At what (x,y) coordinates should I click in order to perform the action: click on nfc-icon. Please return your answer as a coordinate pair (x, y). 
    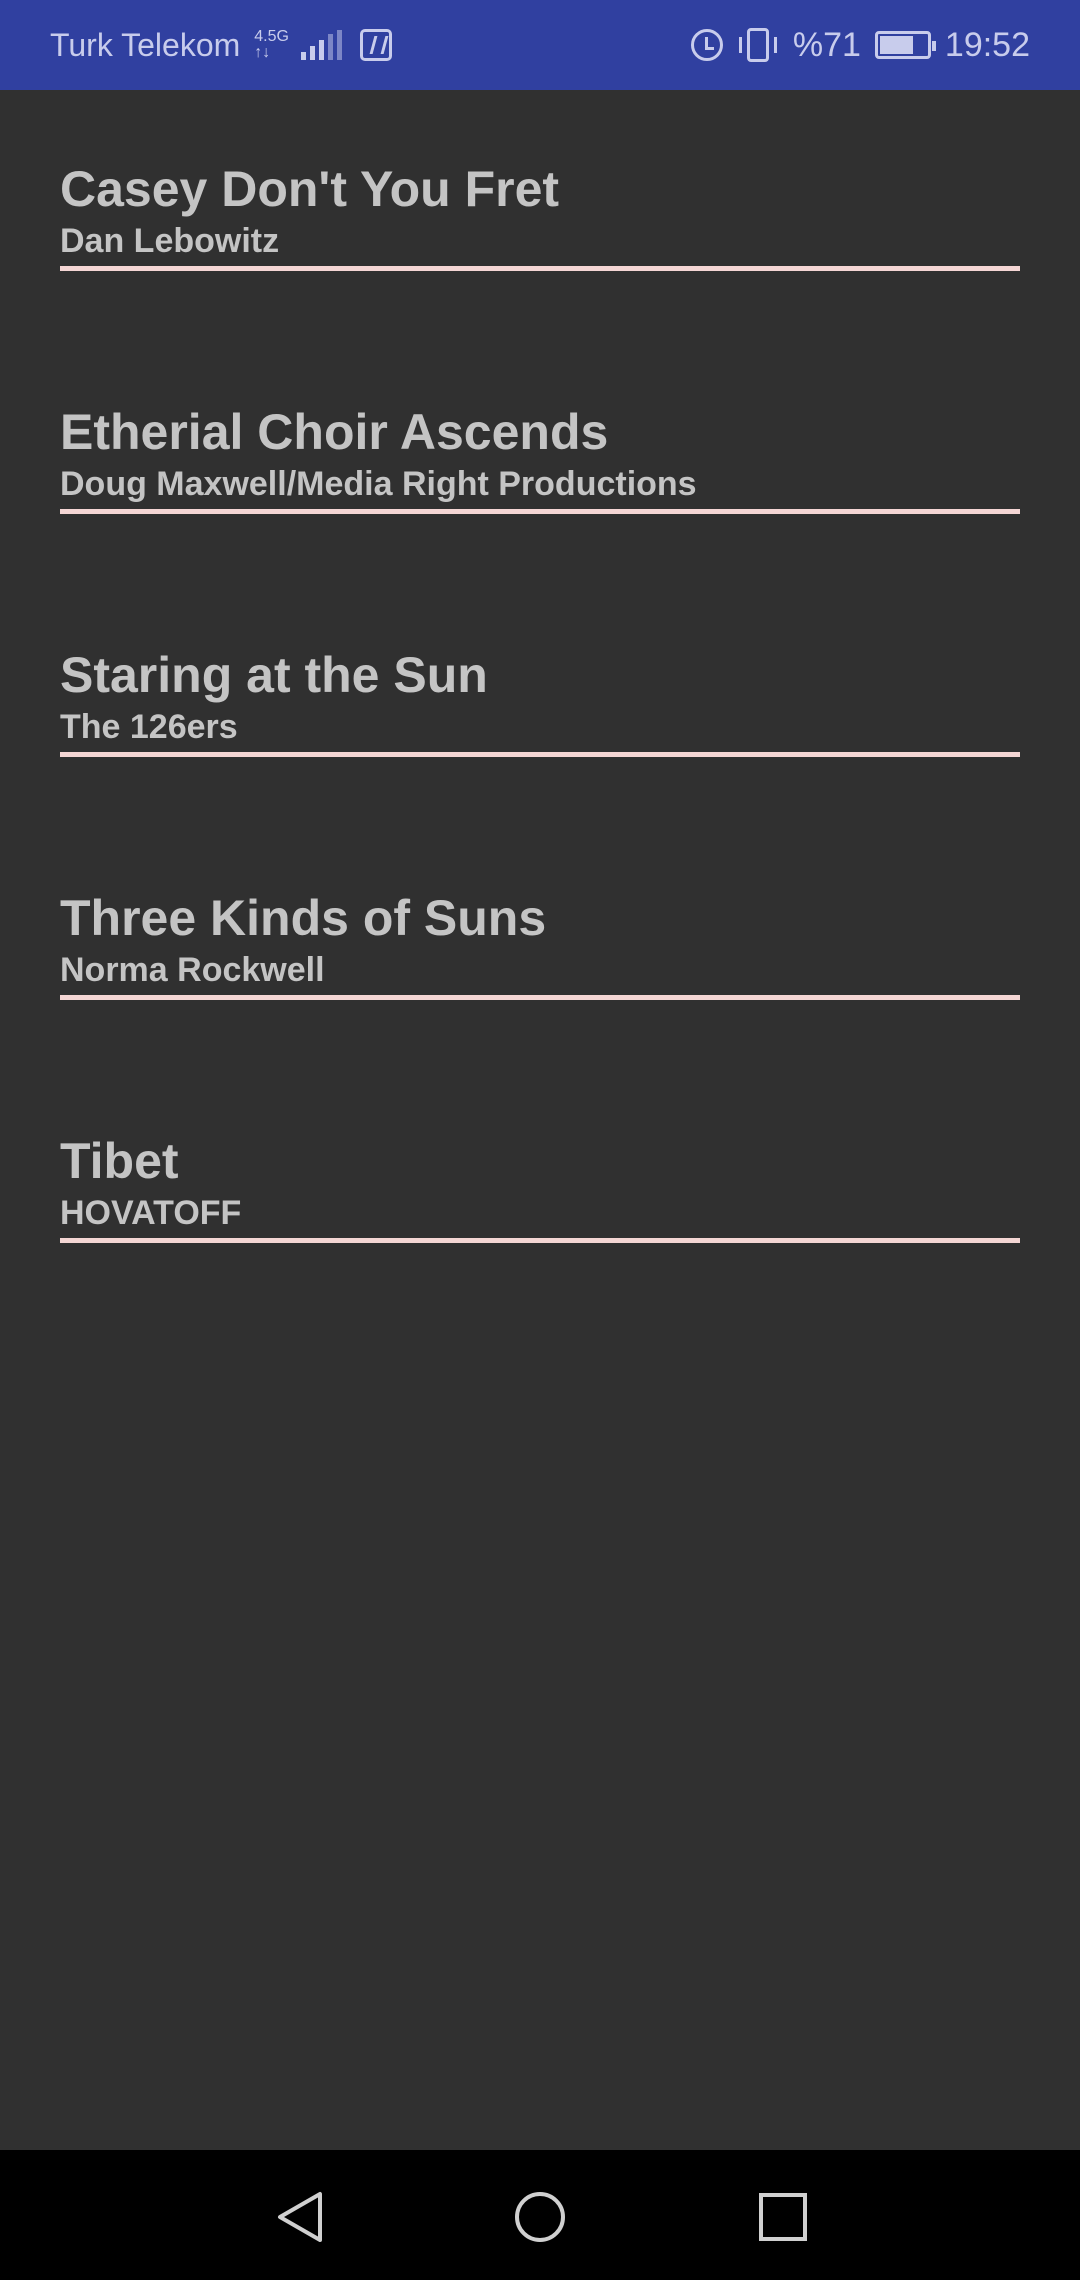
    Looking at the image, I should click on (375, 45).